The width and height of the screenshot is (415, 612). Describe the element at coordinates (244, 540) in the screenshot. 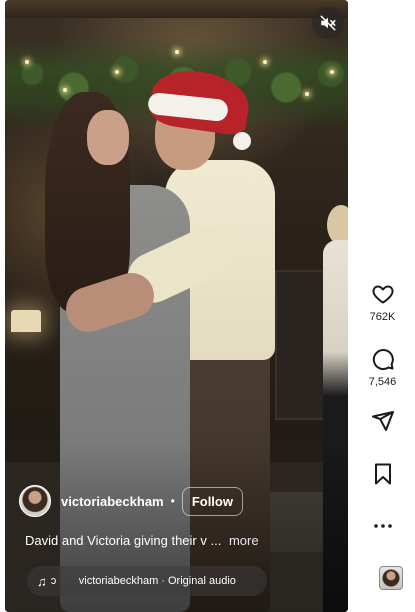

I see `caption-more-link: more` at that location.